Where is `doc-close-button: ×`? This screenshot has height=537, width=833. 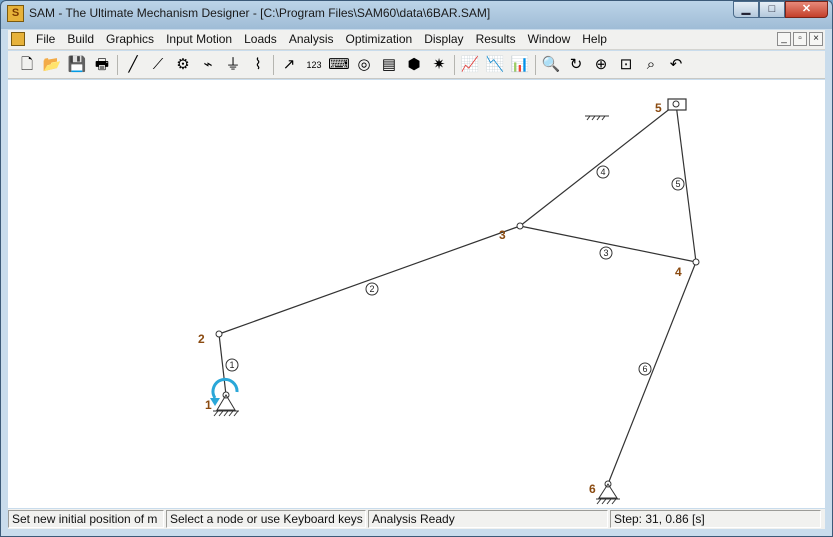 doc-close-button: × is located at coordinates (816, 39).